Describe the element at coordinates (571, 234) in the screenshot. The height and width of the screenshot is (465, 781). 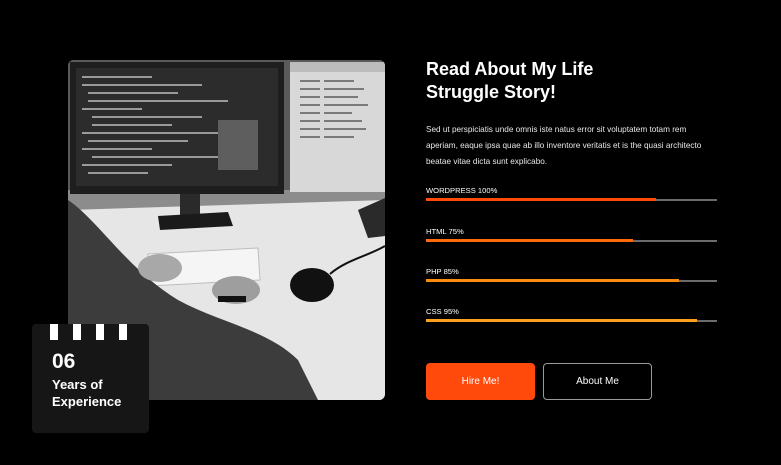
I see `skill-html: HTML 75%` at that location.